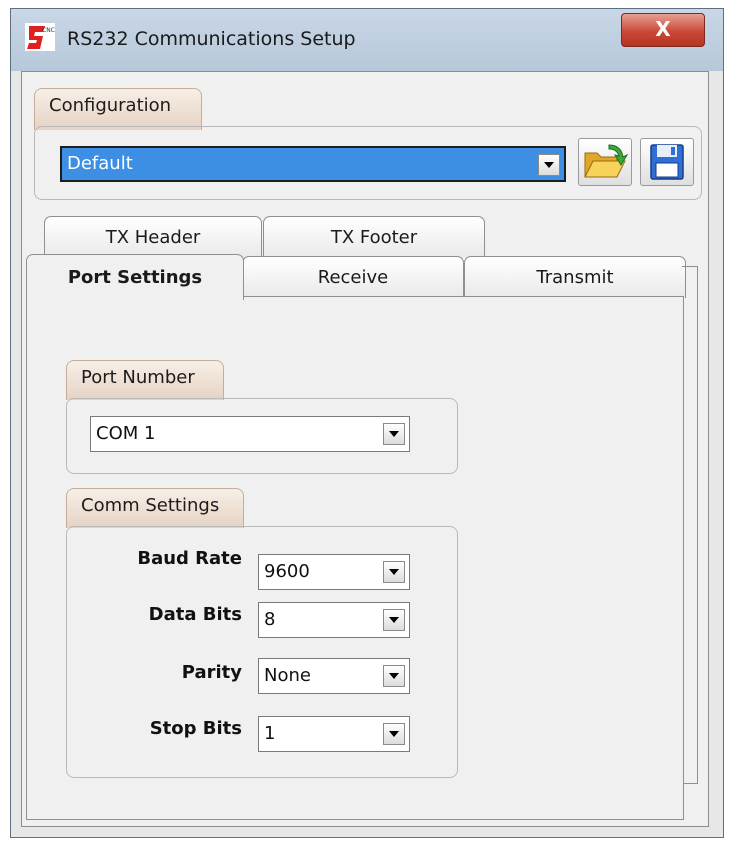 Image resolution: width=738 pixels, height=845 pixels. Describe the element at coordinates (575, 277) in the screenshot. I see `tab-transmit: Transmit` at that location.